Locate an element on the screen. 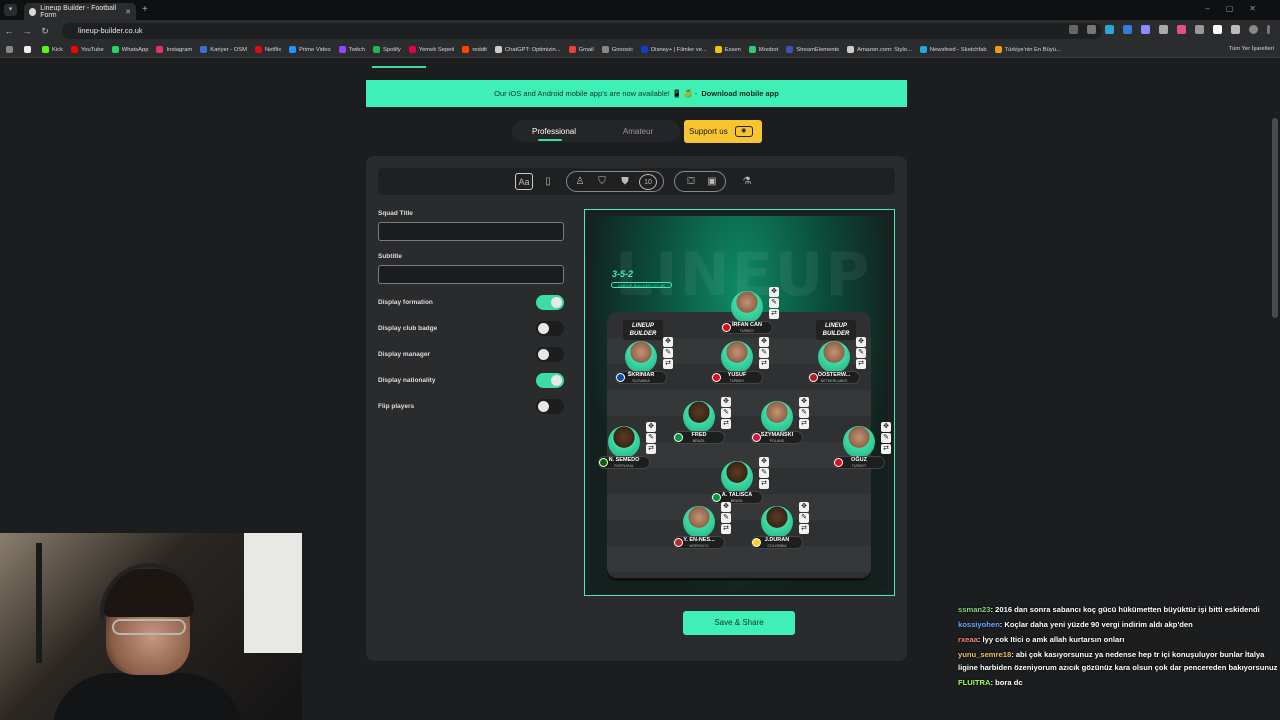 The image size is (1280, 720). profile-icon is located at coordinates (1253, 29).